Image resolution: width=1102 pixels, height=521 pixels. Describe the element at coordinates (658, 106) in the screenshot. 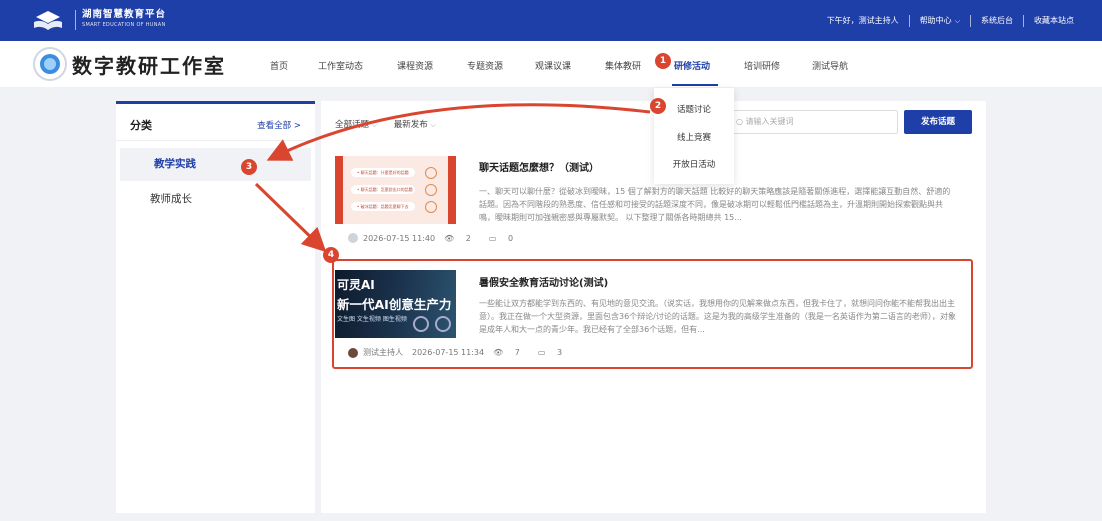

I see `step-badge: 2` at that location.